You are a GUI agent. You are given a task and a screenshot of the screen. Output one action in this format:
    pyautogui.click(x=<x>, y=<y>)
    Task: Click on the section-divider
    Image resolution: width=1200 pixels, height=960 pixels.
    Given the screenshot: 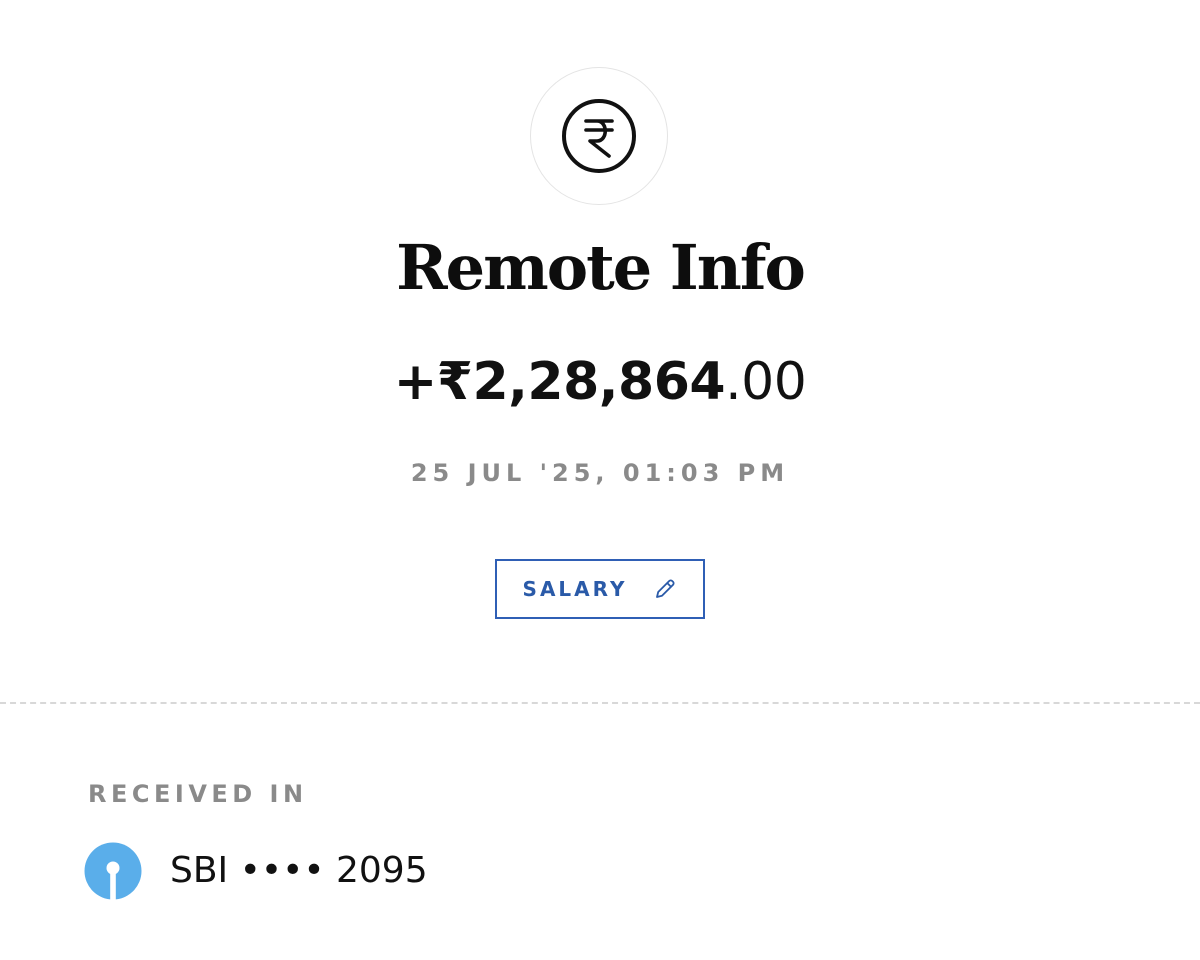 What is the action you would take?
    pyautogui.click(x=600, y=703)
    